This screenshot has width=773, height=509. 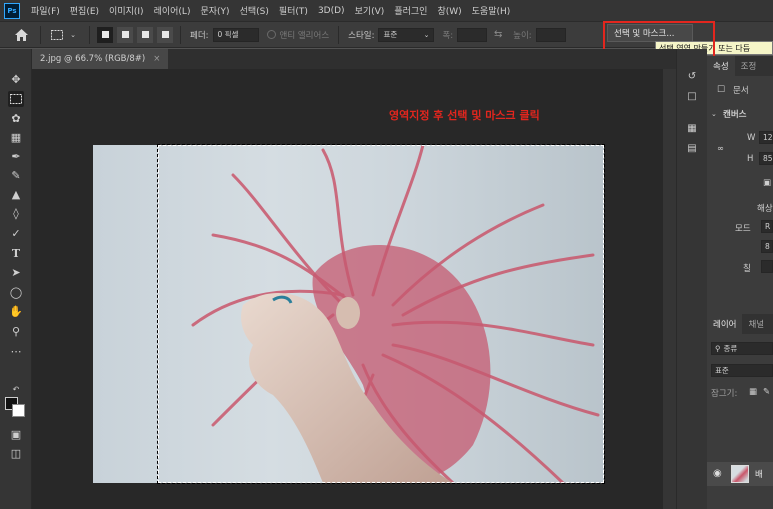 What do you see at coordinates (692, 128) in the screenshot?
I see `libraries-icon: ▦` at bounding box center [692, 128].